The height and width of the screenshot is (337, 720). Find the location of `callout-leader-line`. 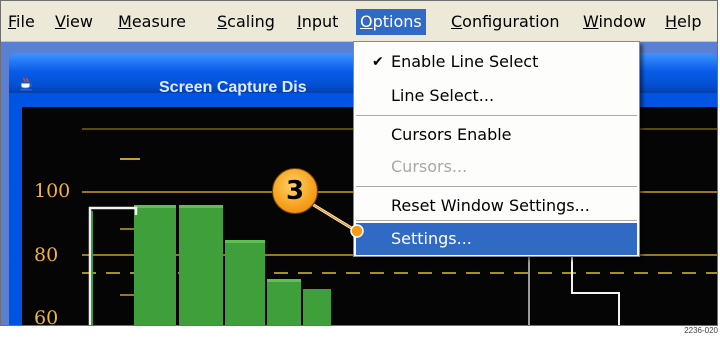

callout-leader-line is located at coordinates (337, 220).